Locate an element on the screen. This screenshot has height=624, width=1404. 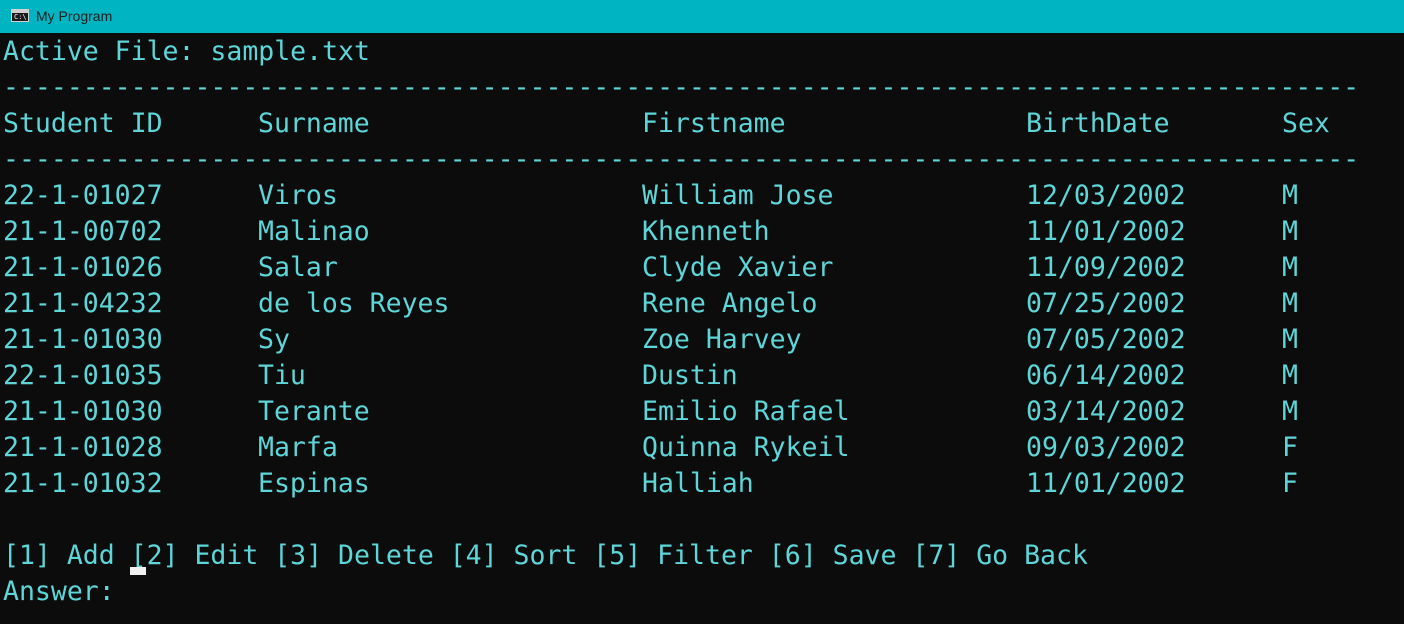
cell-birthdate: 07/05/2002 is located at coordinates (1106, 339).